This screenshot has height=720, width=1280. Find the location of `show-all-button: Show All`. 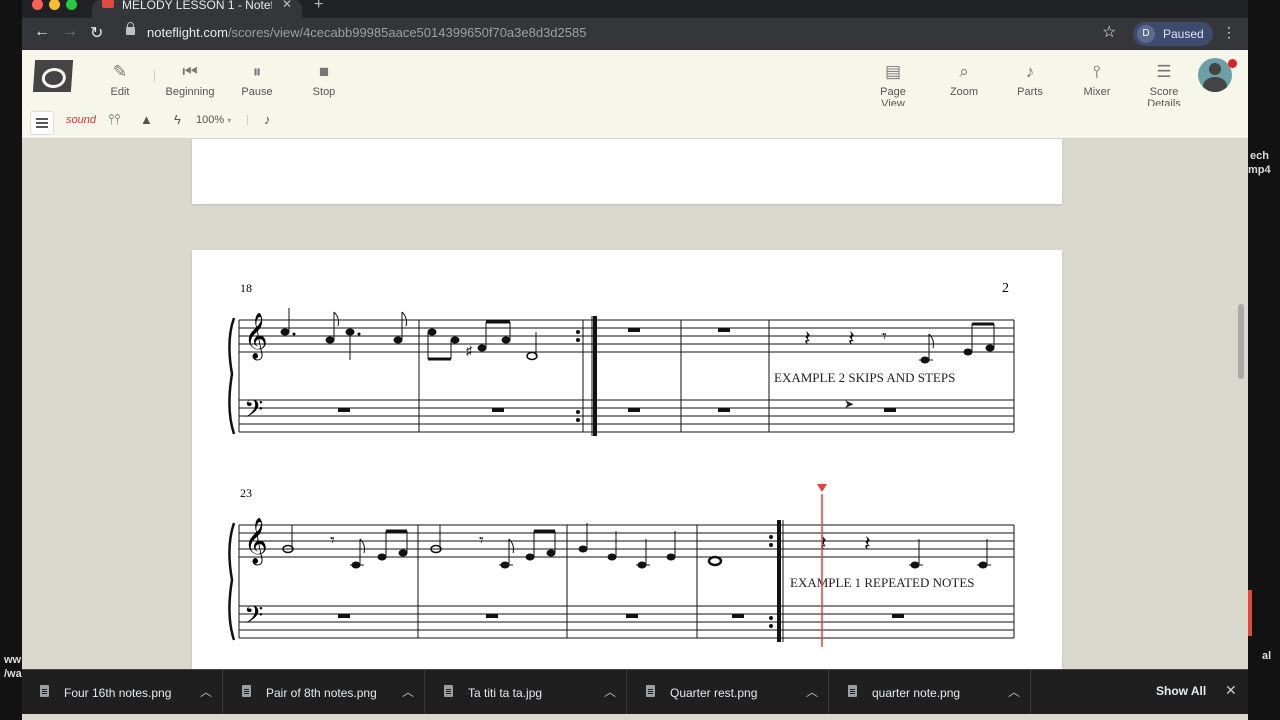

show-all-button: Show All is located at coordinates (1181, 691).